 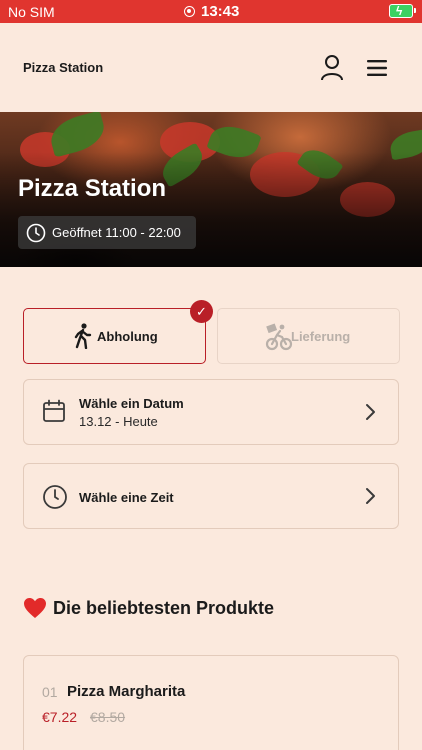 What do you see at coordinates (131, 403) in the screenshot?
I see `date-selector-title: Wähle ein Datum` at bounding box center [131, 403].